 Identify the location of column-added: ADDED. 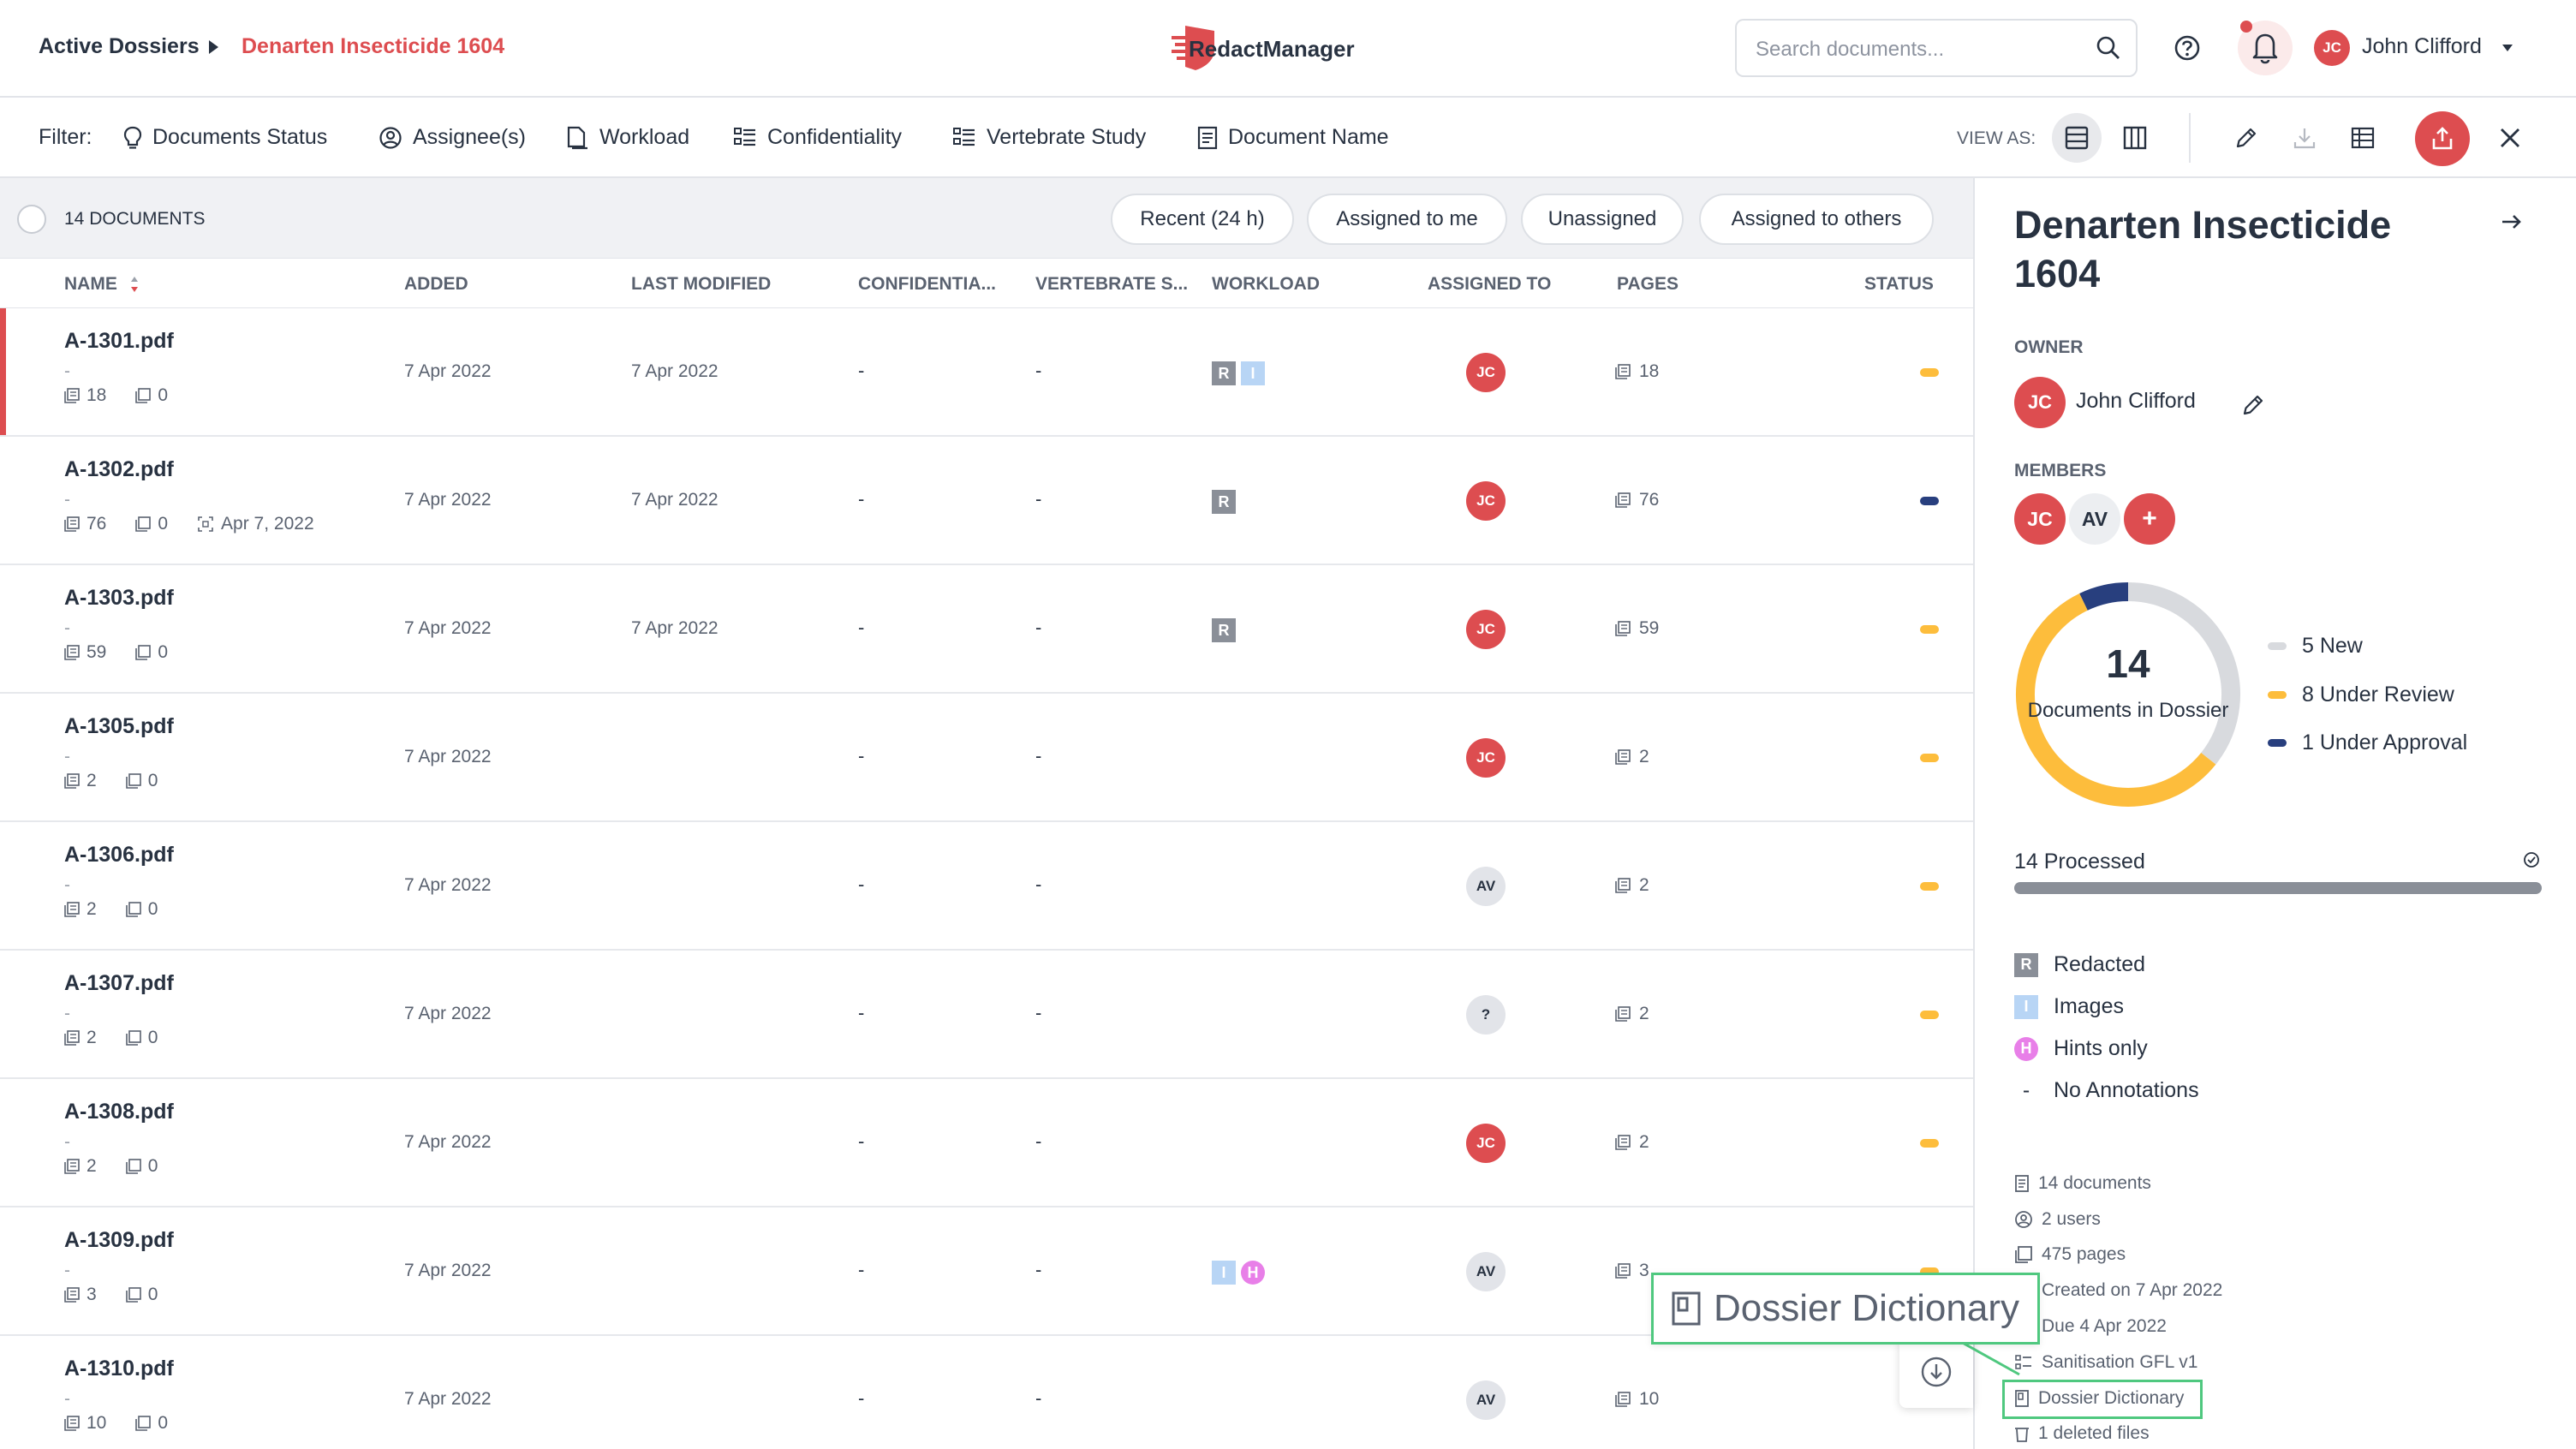
(436, 284).